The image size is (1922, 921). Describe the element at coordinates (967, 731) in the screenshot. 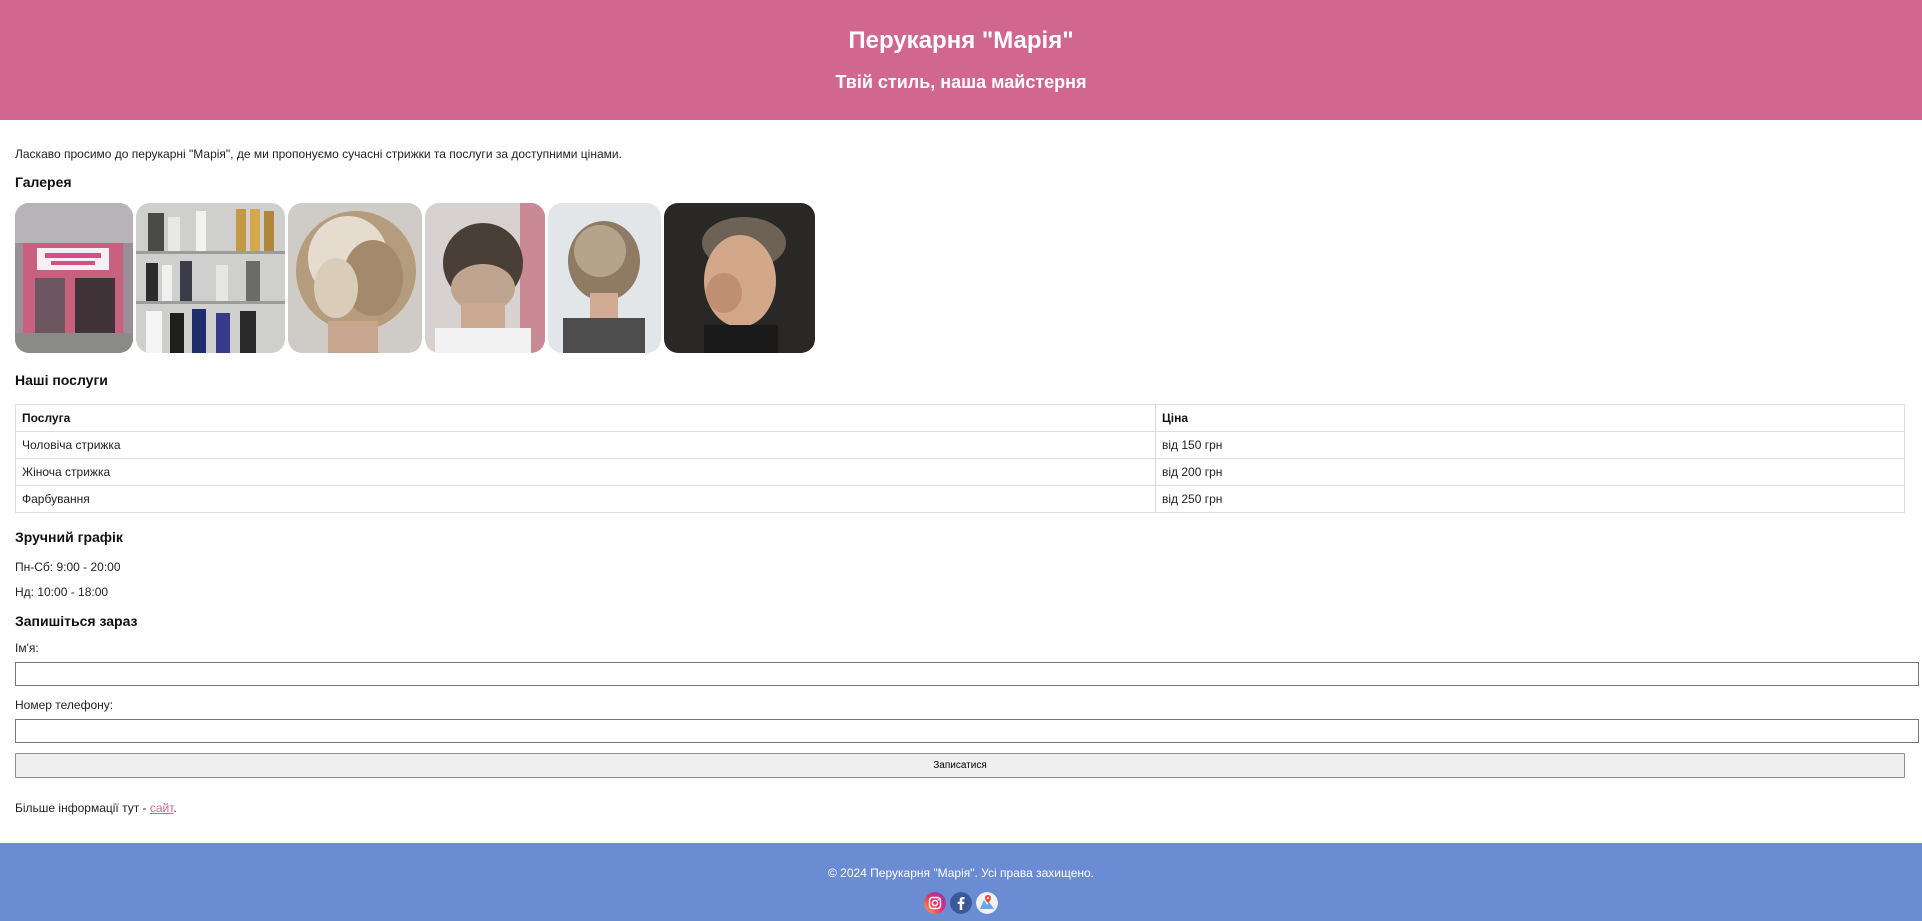

I see `phone-input` at that location.